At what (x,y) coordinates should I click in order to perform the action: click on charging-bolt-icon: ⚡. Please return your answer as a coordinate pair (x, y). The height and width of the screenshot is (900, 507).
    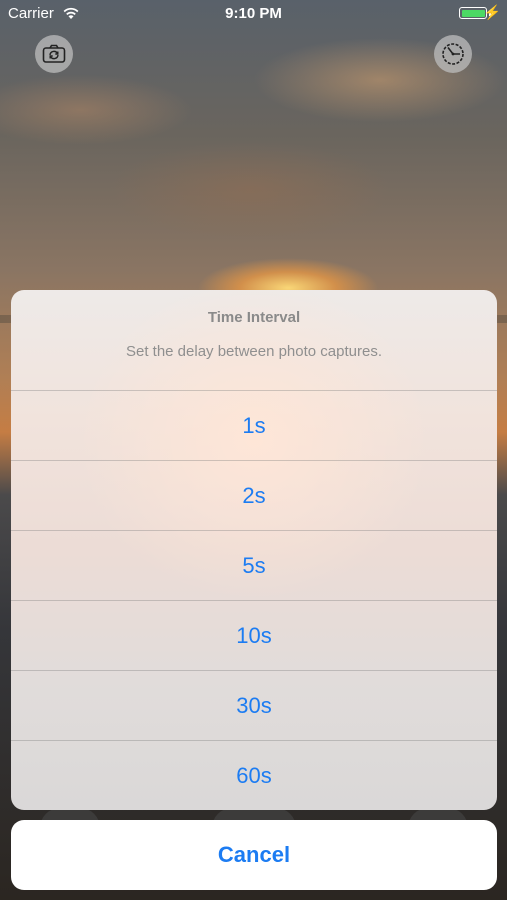
    Looking at the image, I should click on (492, 12).